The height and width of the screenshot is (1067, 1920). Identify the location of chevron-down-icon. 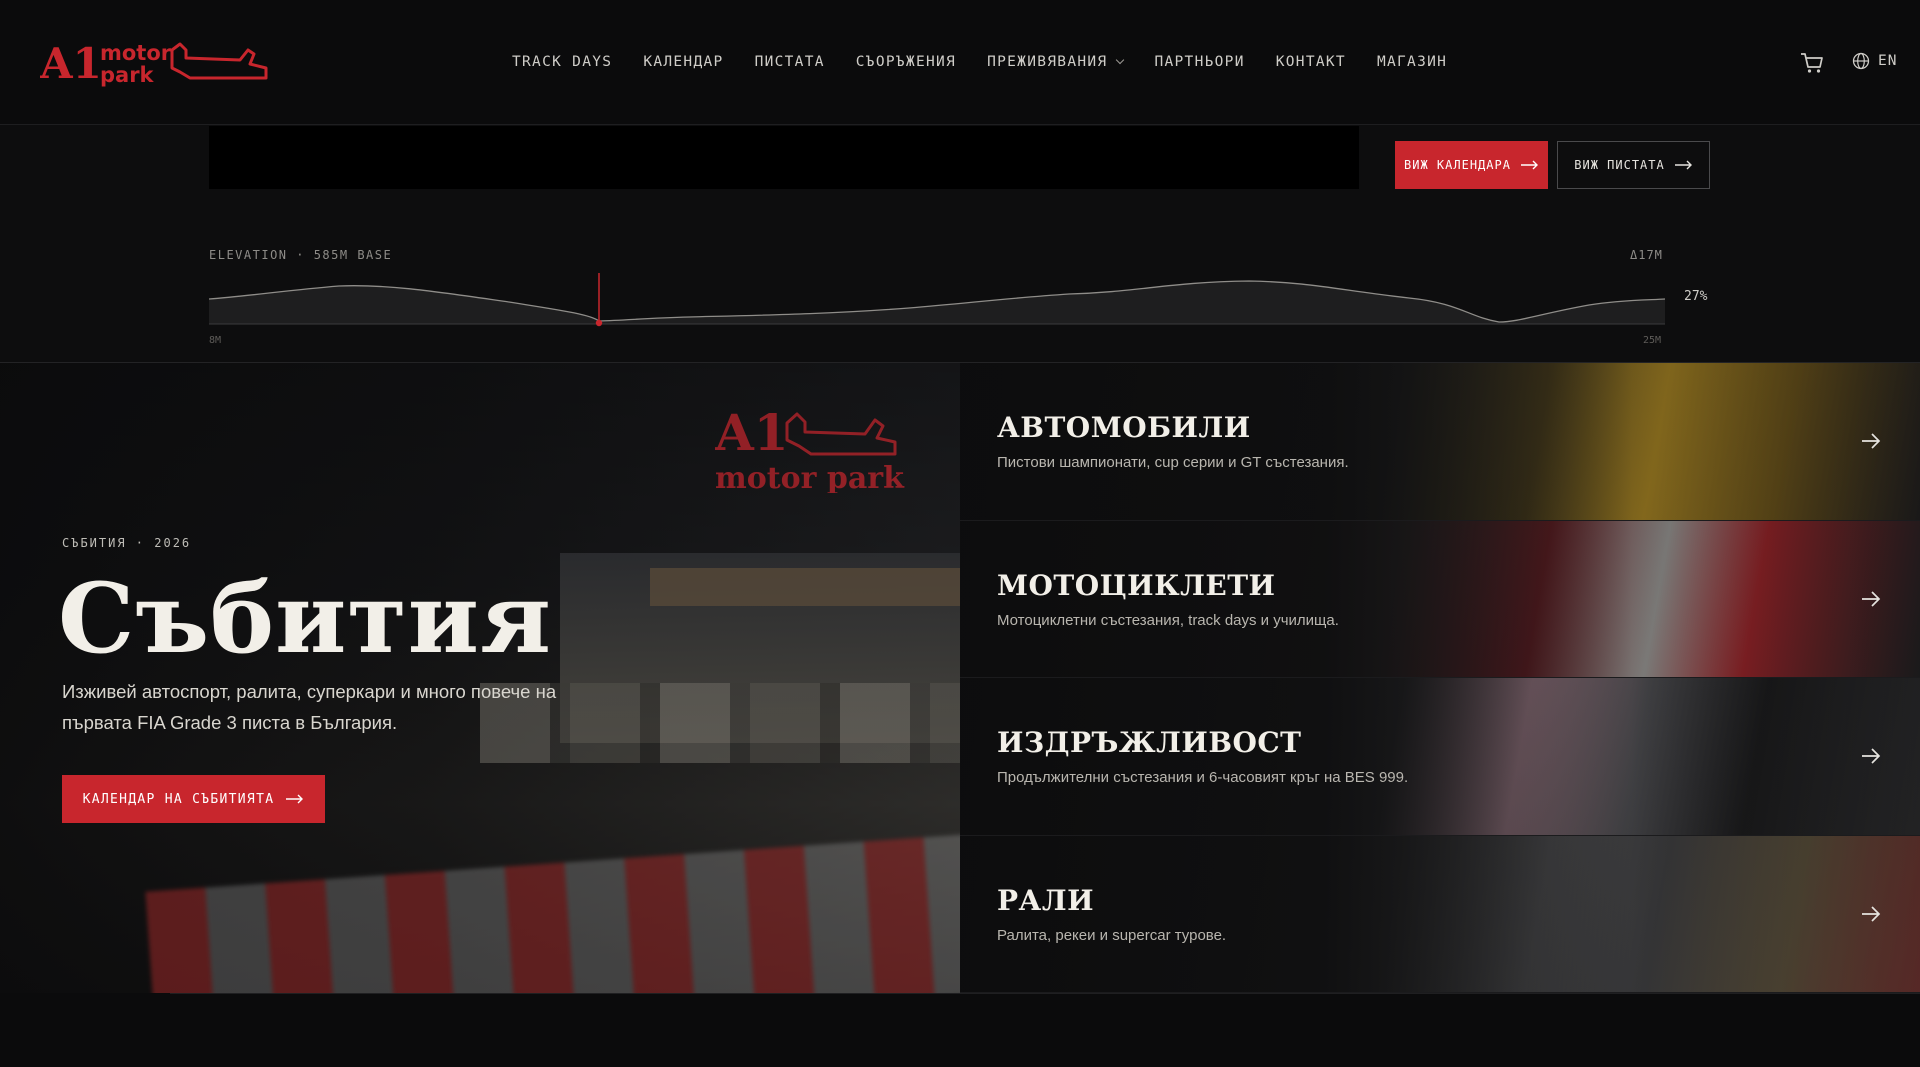
(1120, 60).